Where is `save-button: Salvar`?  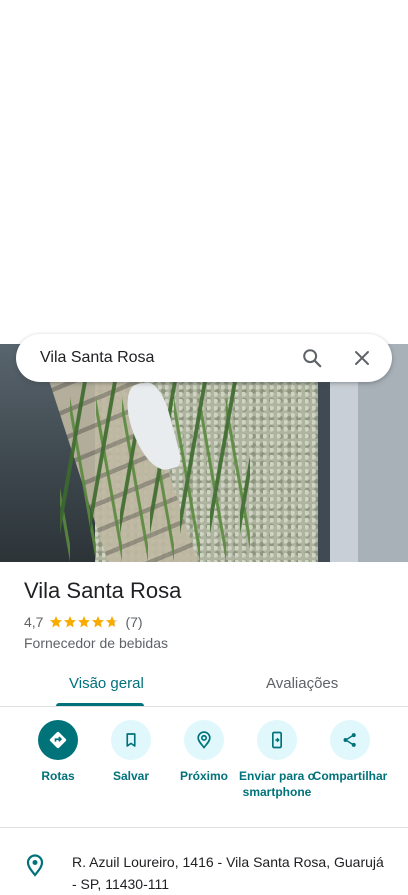 save-button: Salvar is located at coordinates (131, 752).